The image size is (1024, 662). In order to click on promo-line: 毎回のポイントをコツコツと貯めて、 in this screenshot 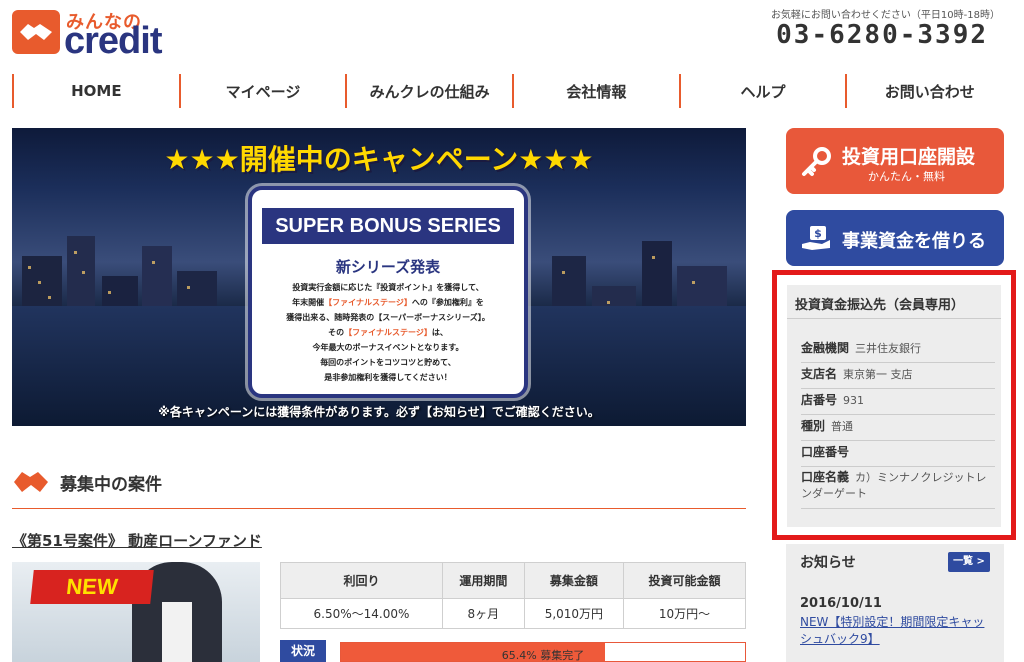, I will do `click(388, 362)`.